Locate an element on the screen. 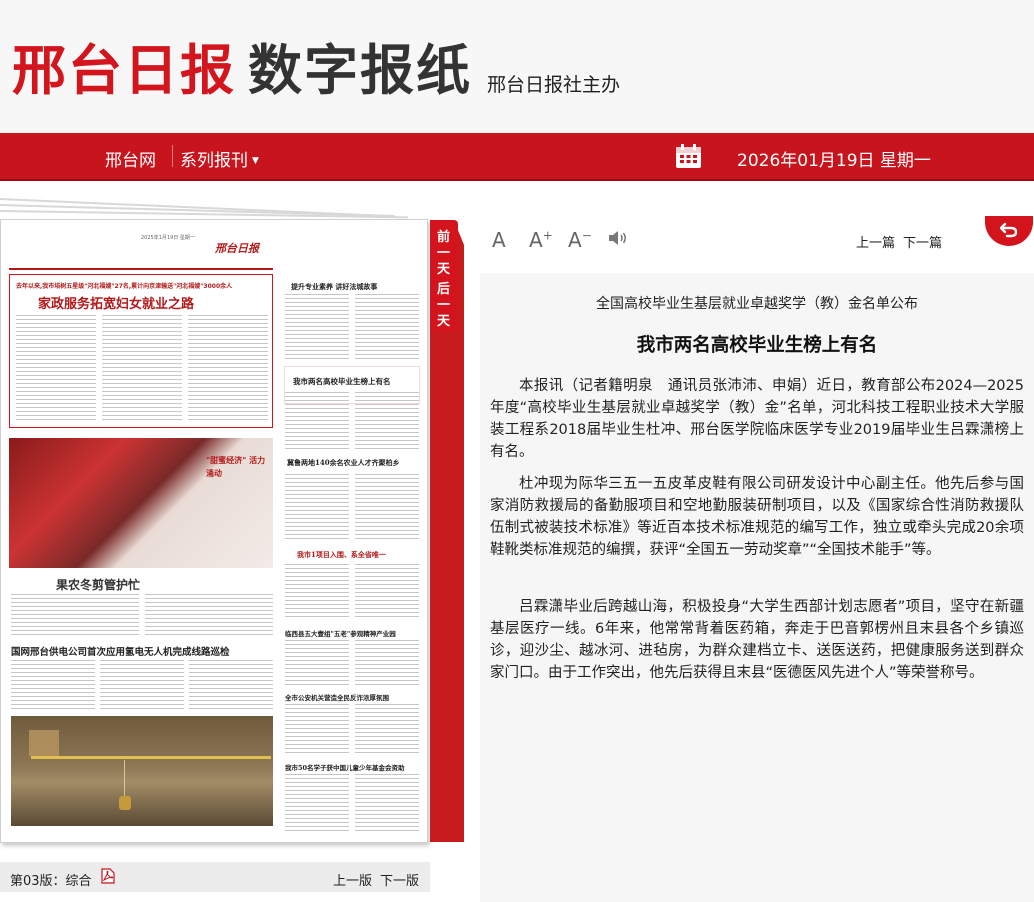 Image resolution: width=1034 pixels, height=902 pixels. thumb-photo-string is located at coordinates (124, 779).